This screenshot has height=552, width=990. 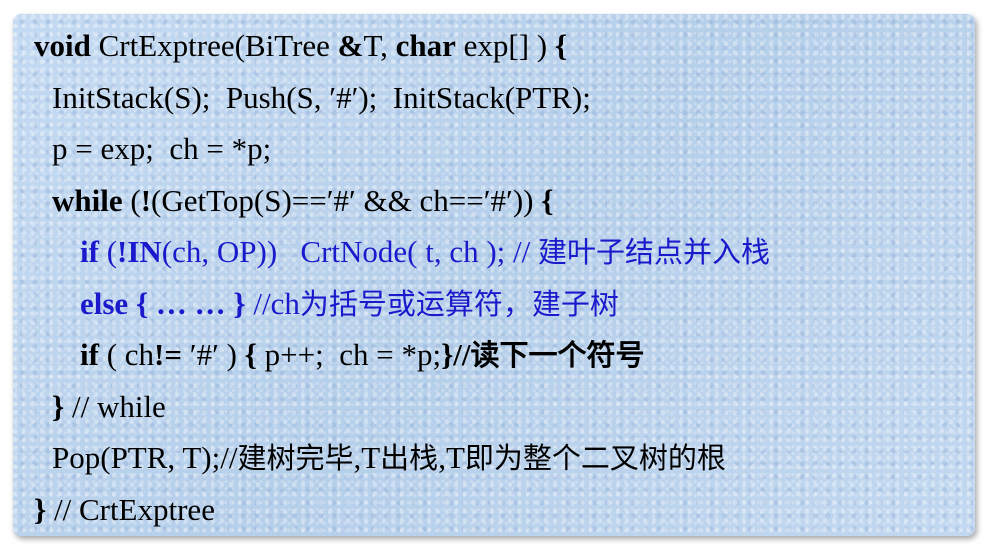 I want to click on not-operator: !, so click(x=146, y=200).